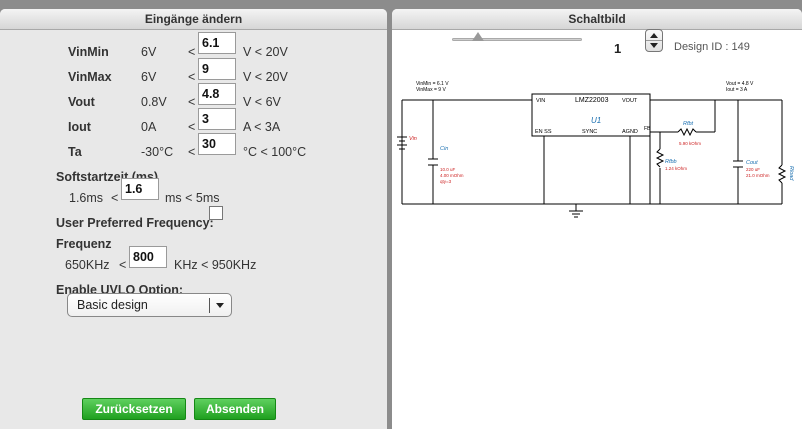 The width and height of the screenshot is (802, 429). Describe the element at coordinates (192, 77) in the screenshot. I see `vinmax-lt: <` at that location.